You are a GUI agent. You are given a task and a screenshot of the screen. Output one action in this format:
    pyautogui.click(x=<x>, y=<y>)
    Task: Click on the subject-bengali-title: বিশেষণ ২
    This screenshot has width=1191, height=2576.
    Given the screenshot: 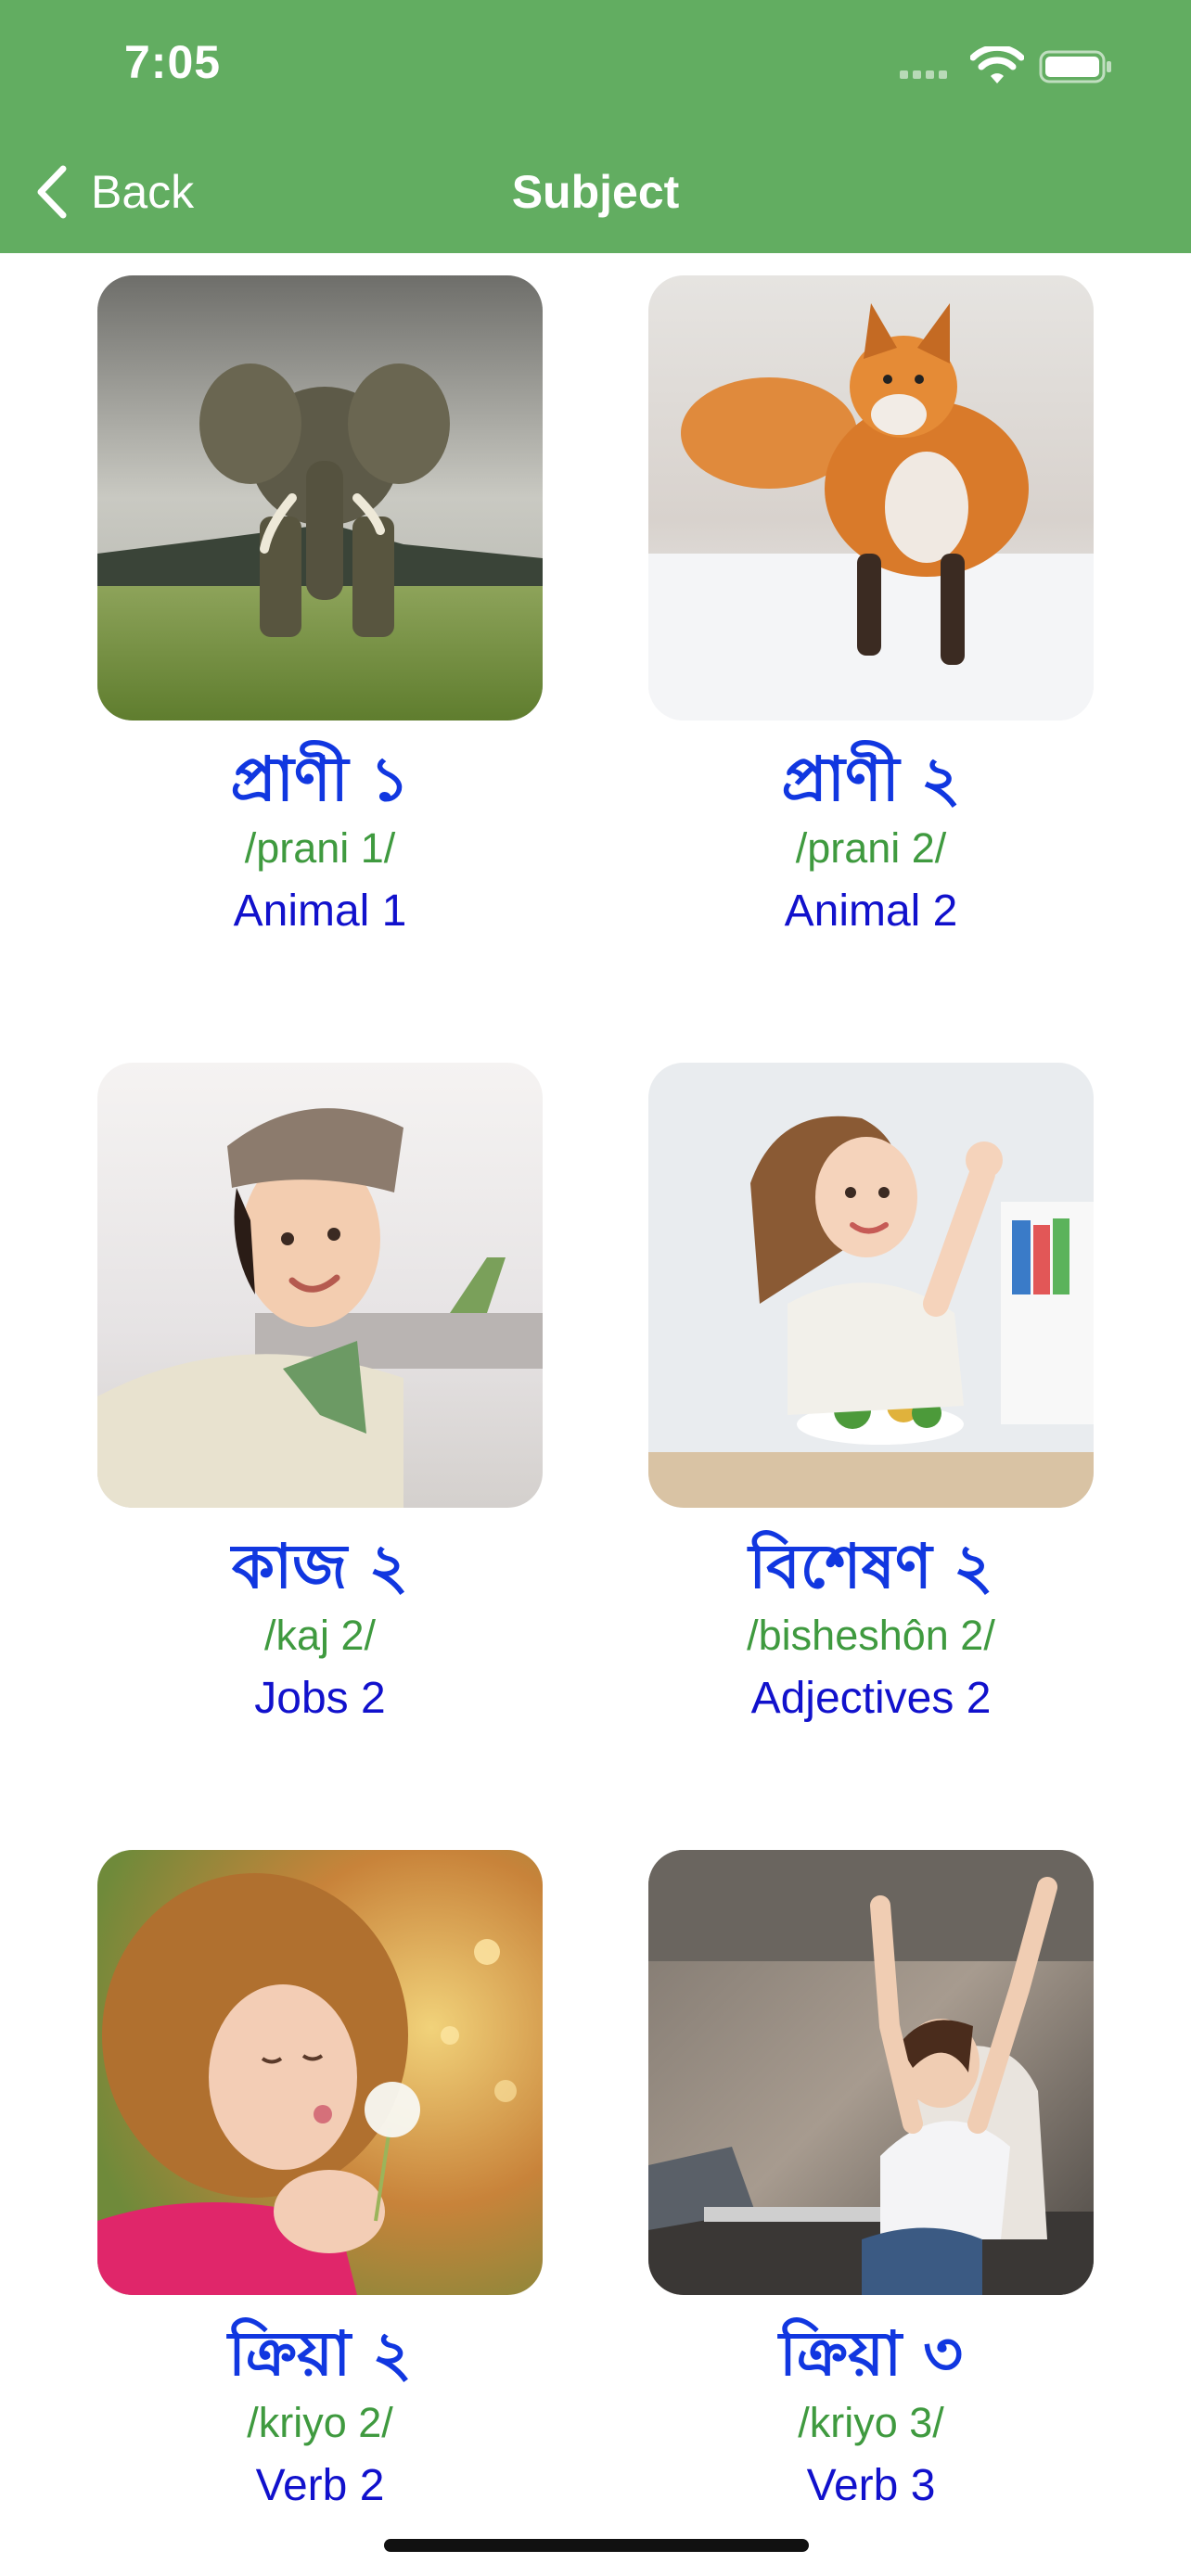 What is the action you would take?
    pyautogui.click(x=871, y=1566)
    